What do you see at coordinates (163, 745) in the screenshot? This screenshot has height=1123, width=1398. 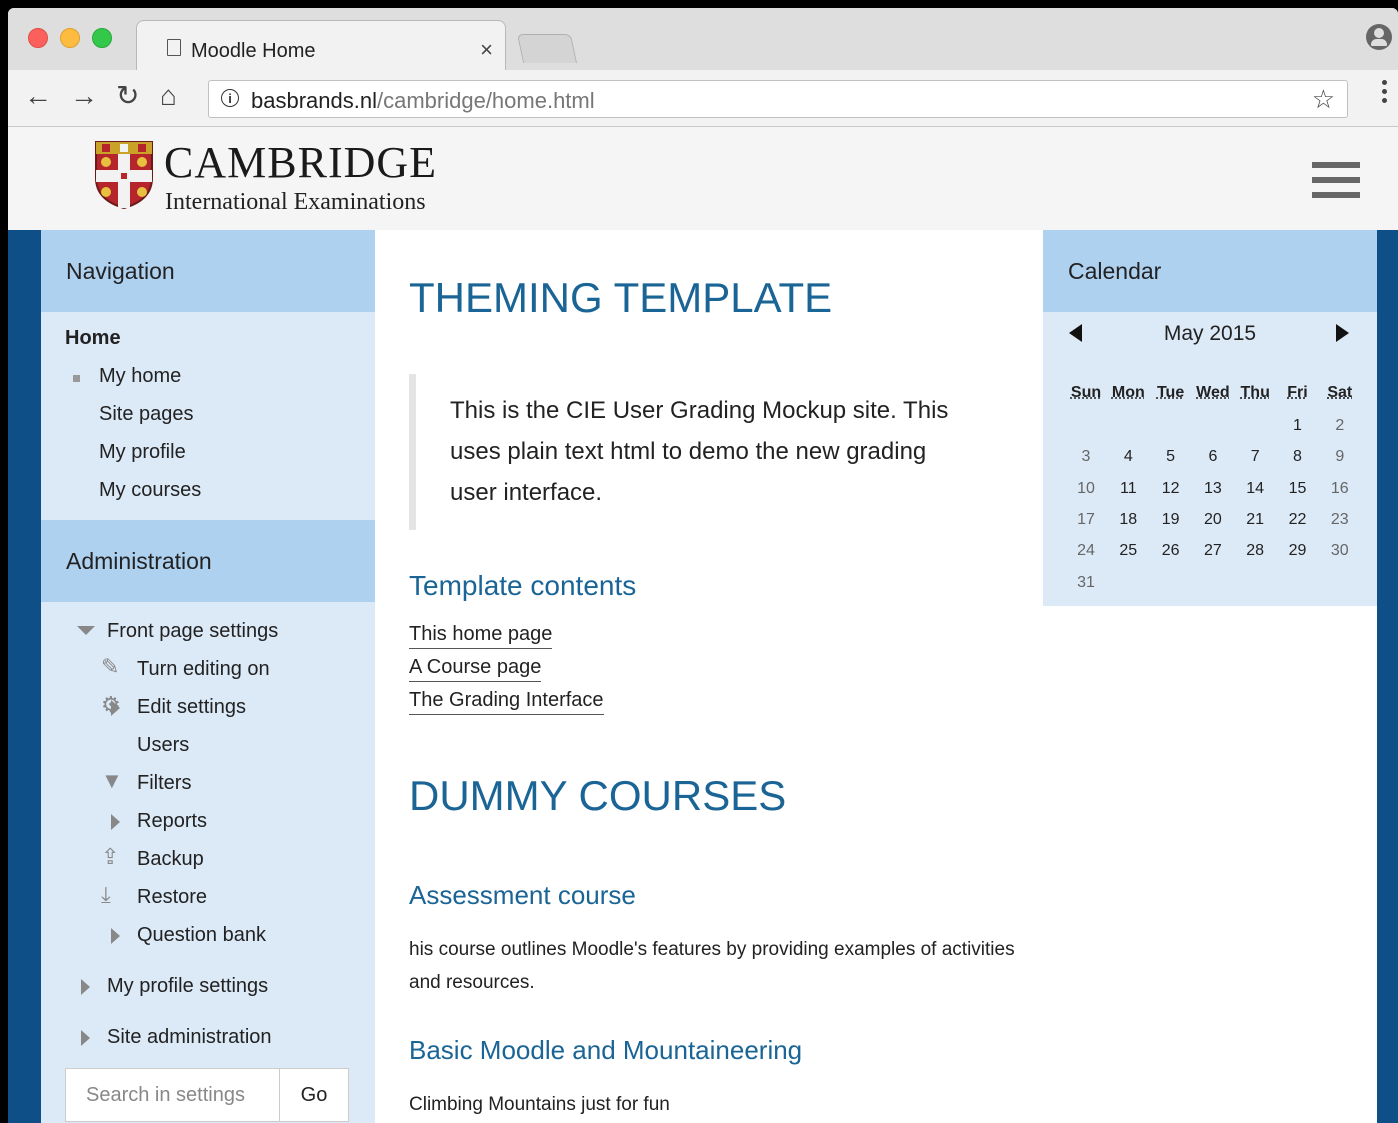 I see `users: Users` at bounding box center [163, 745].